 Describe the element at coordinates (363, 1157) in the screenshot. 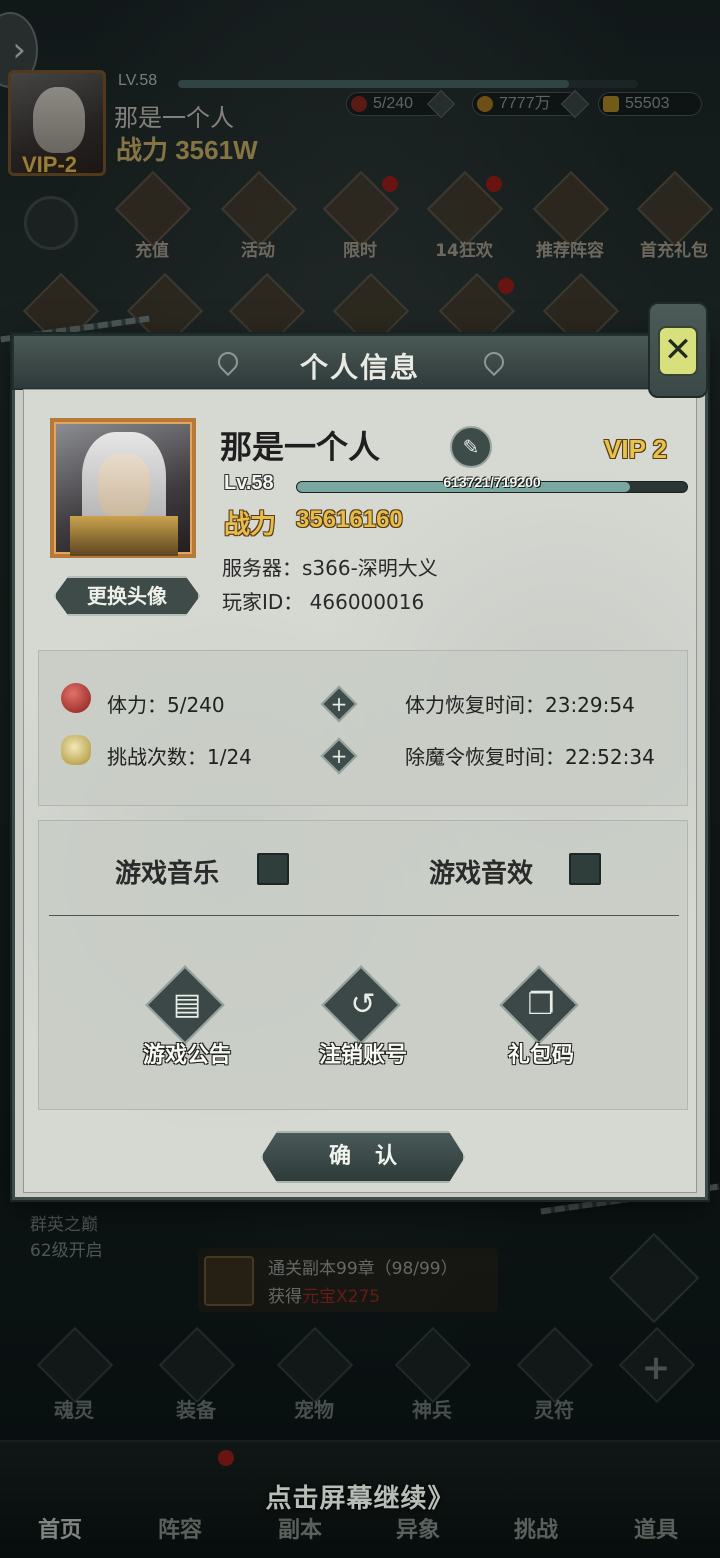

I see `confirm-button: 确认` at that location.